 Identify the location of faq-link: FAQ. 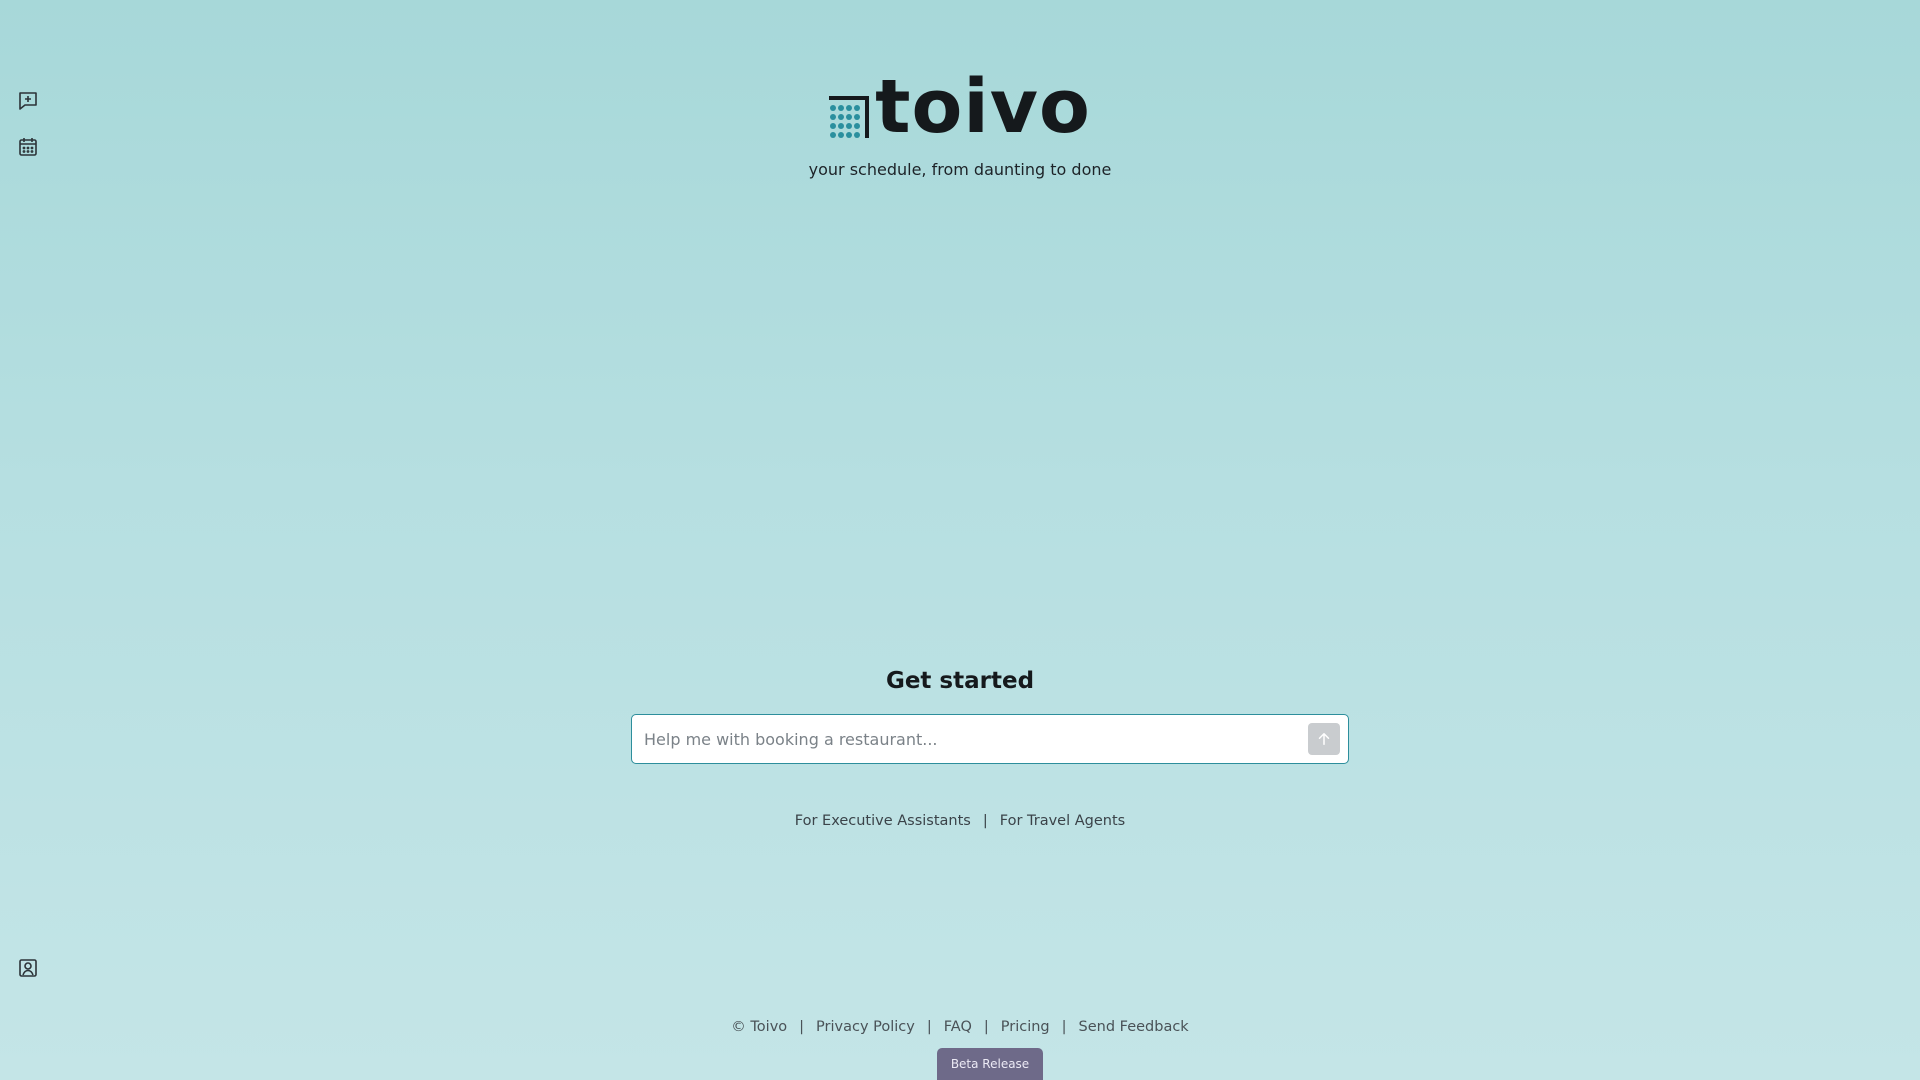
(958, 1027).